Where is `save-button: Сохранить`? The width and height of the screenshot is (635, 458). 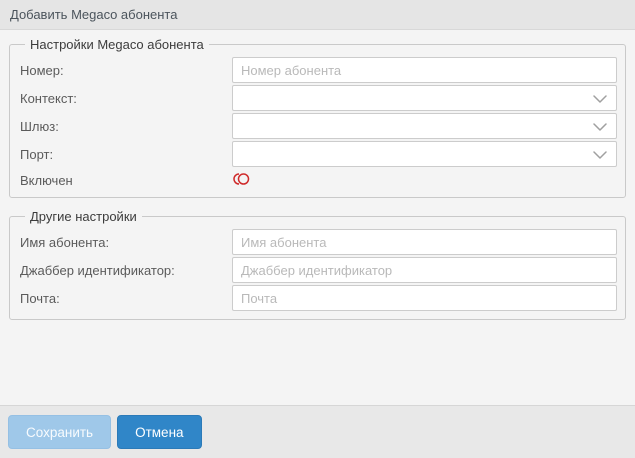 save-button: Сохранить is located at coordinates (60, 432).